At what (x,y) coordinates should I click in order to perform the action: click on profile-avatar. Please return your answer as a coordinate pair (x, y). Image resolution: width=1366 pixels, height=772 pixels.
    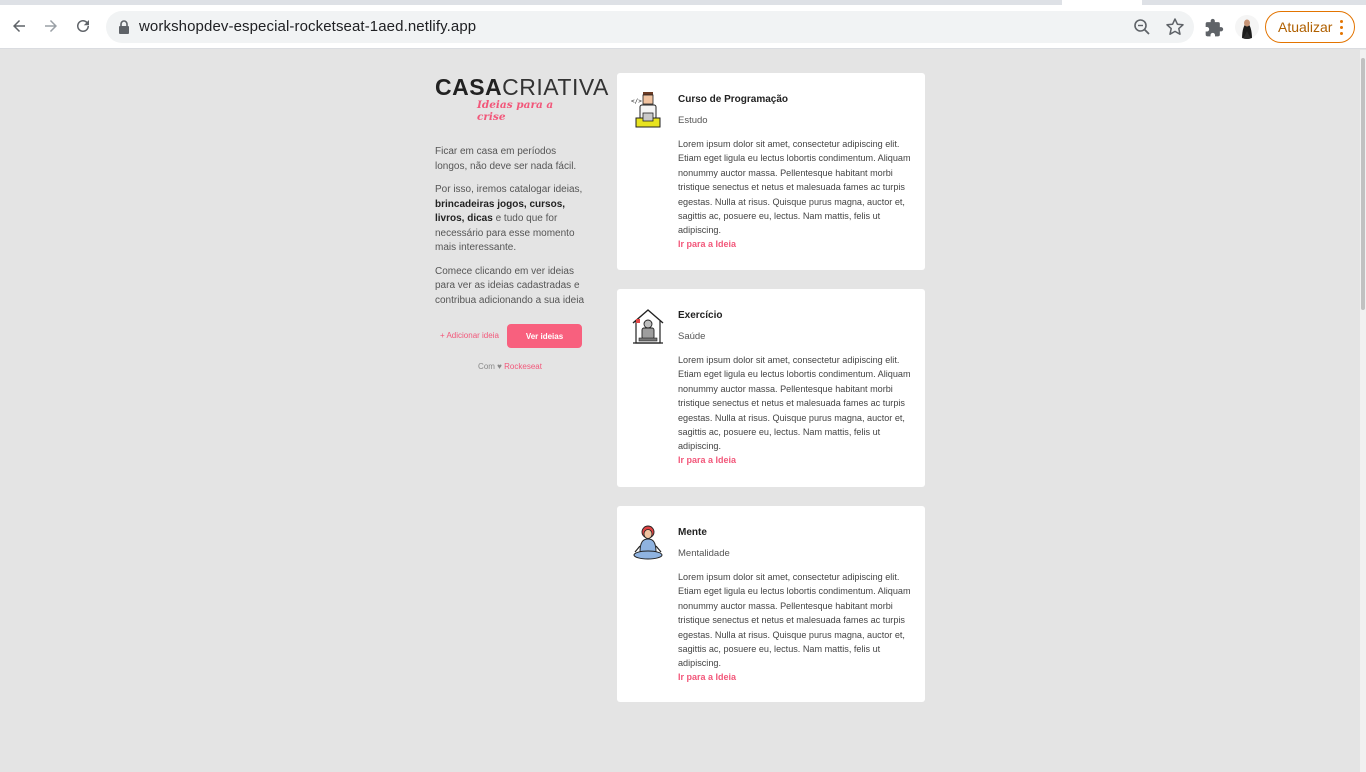
    Looking at the image, I should click on (1247, 27).